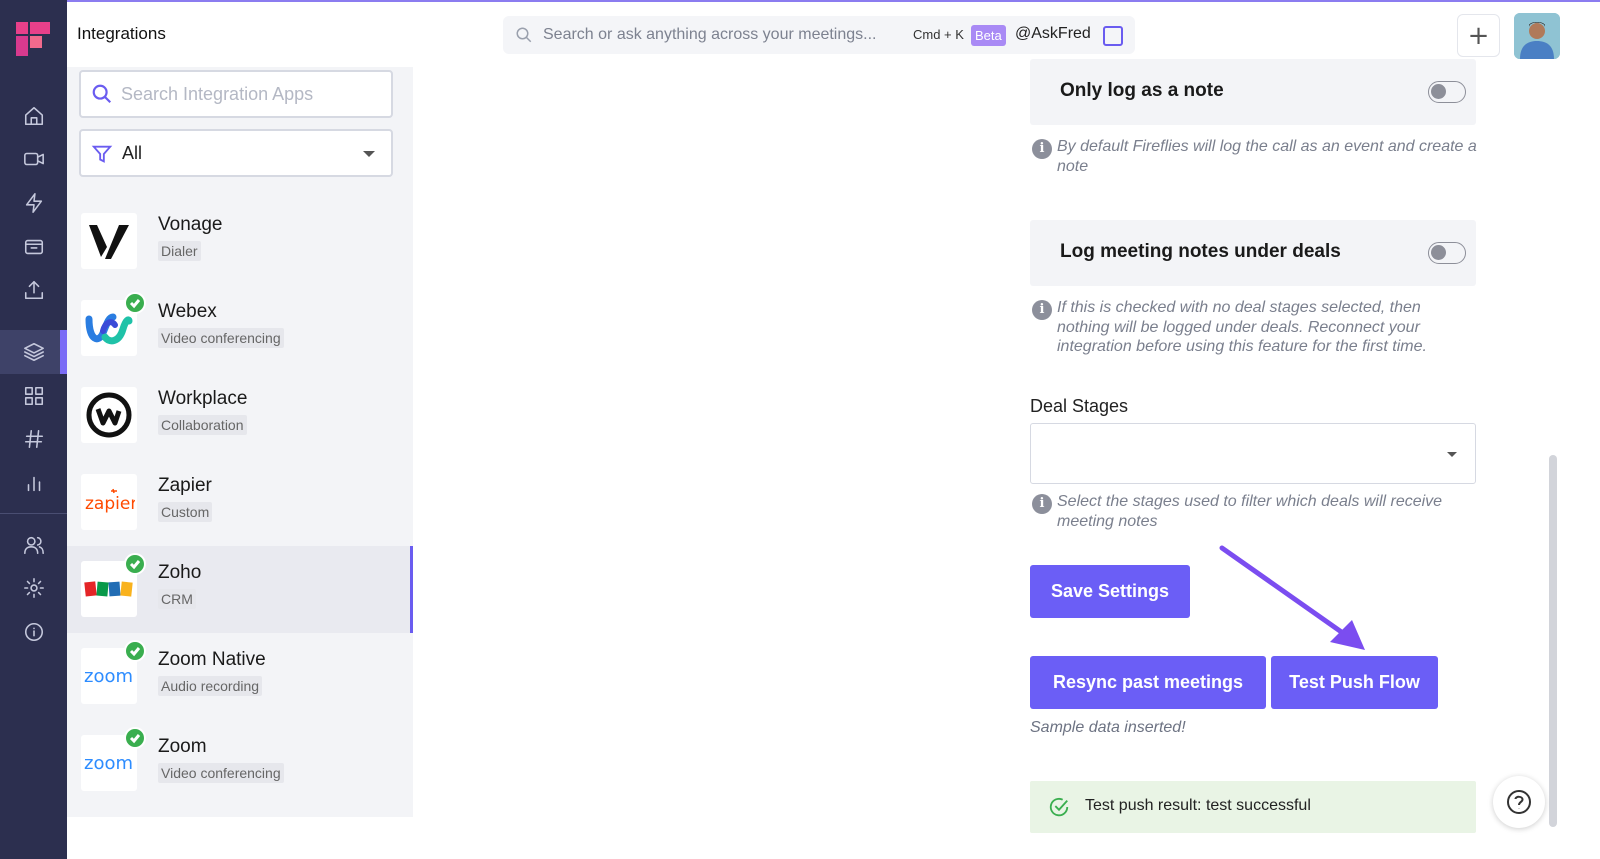 The width and height of the screenshot is (1600, 859). I want to click on log-under-deals-setting: Log meeting notes under deals, so click(1253, 253).